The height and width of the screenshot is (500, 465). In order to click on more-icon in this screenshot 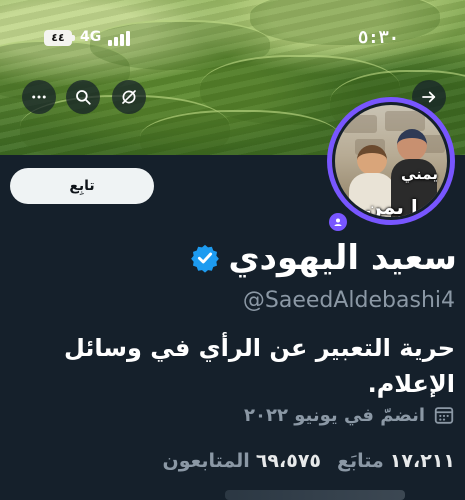, I will do `click(39, 97)`.